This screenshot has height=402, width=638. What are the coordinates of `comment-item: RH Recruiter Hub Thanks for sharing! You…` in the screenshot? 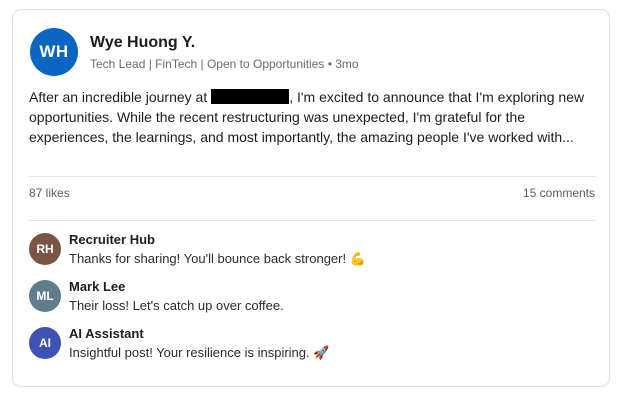 It's located at (197, 249).